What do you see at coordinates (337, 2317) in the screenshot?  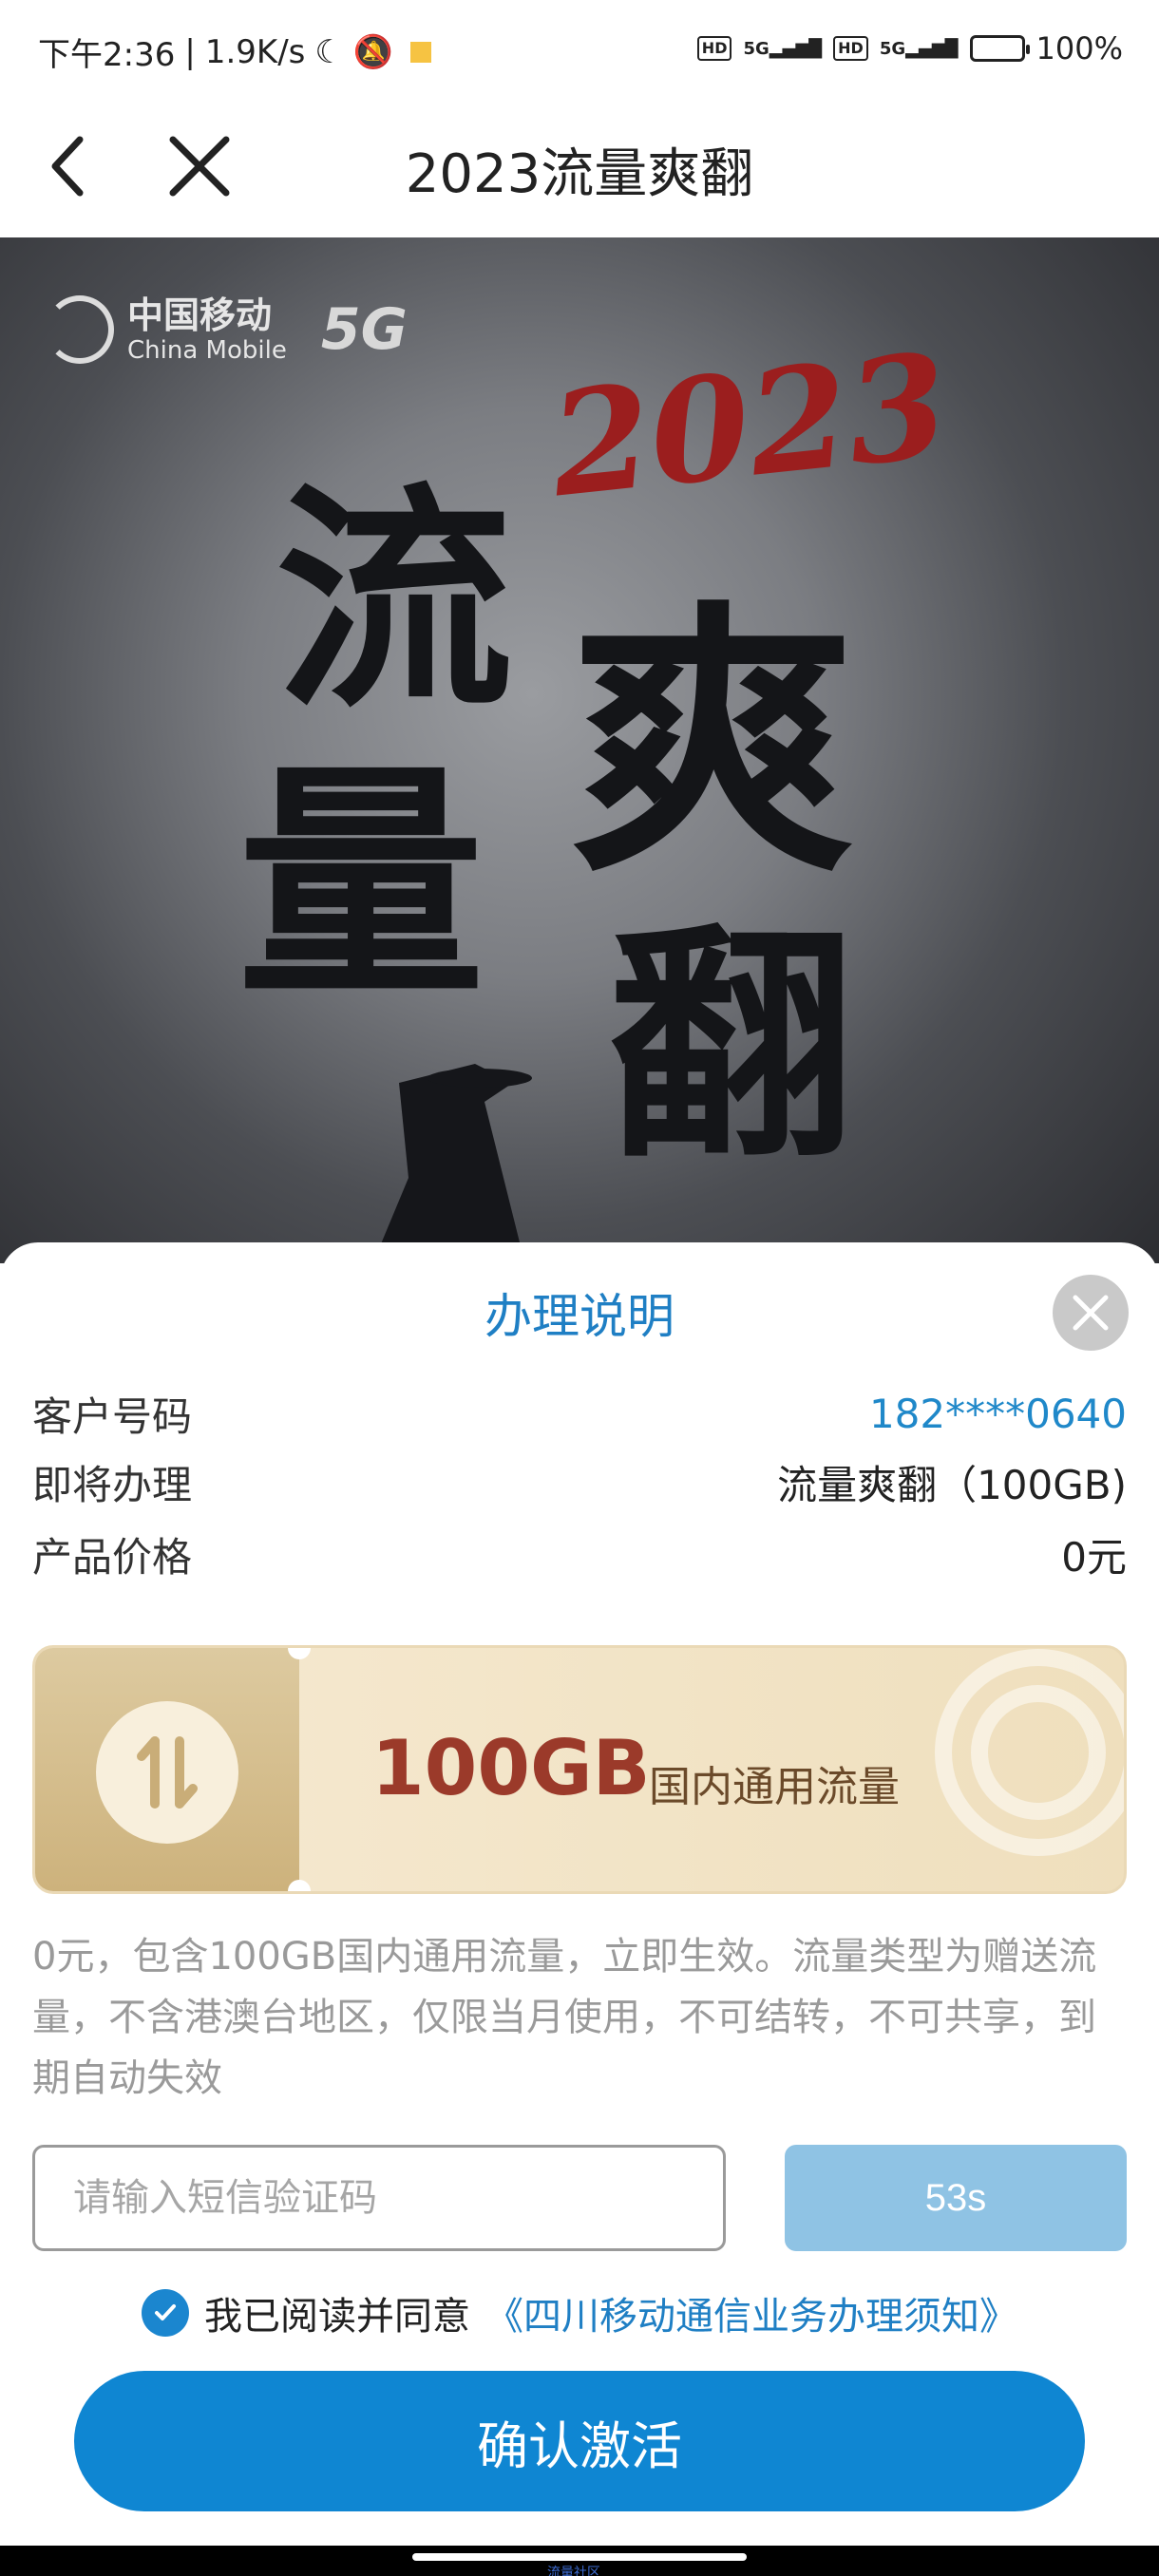 I see `agreement-text: 我已阅读并同意` at bounding box center [337, 2317].